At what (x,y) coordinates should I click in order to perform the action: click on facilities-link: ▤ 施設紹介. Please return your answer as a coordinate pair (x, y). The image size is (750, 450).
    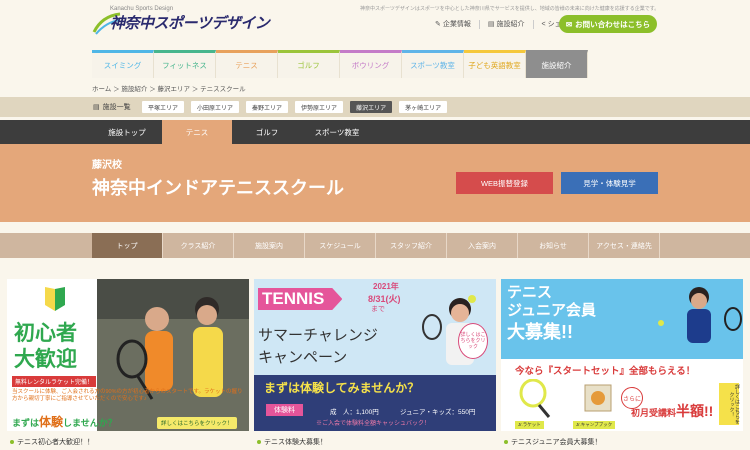
    Looking at the image, I should click on (506, 24).